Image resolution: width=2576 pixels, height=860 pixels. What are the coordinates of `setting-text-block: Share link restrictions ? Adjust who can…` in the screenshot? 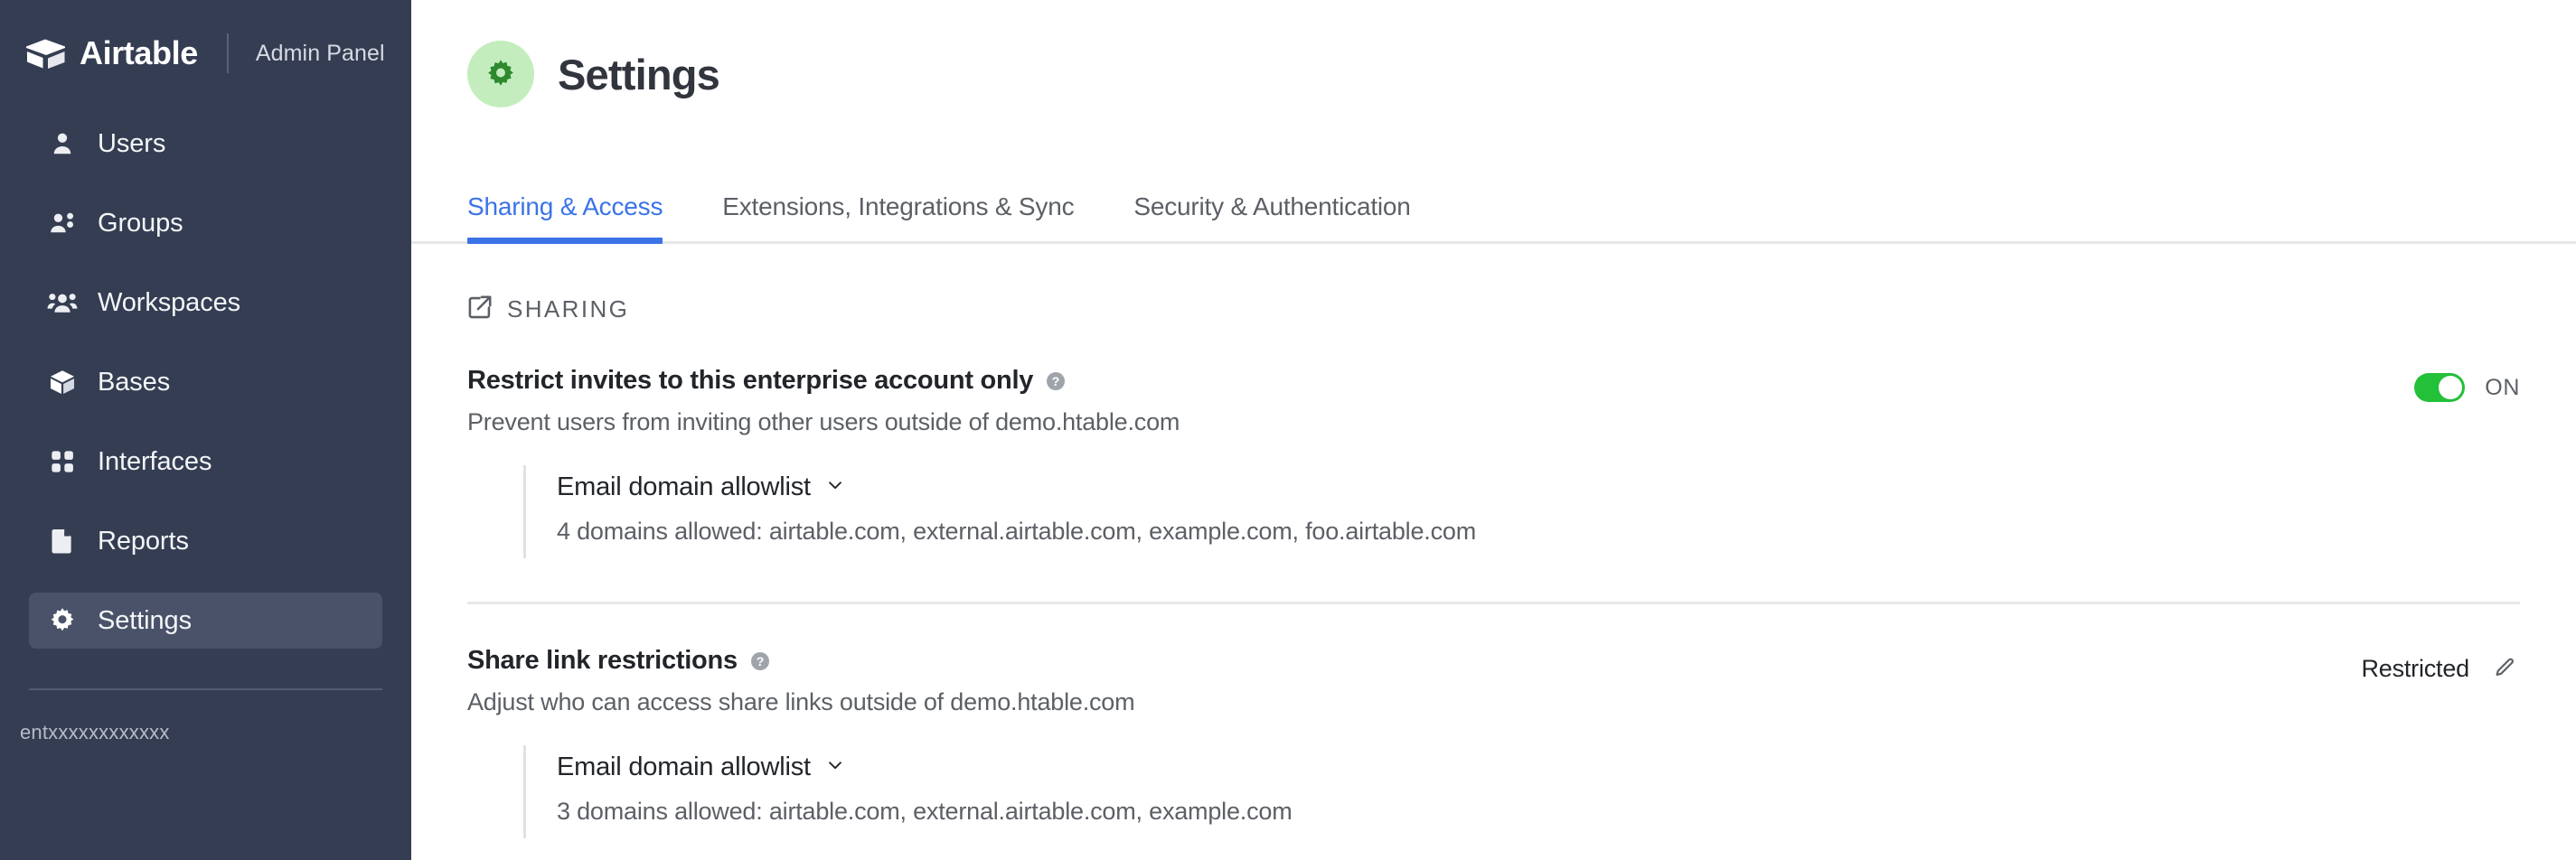 It's located at (801, 681).